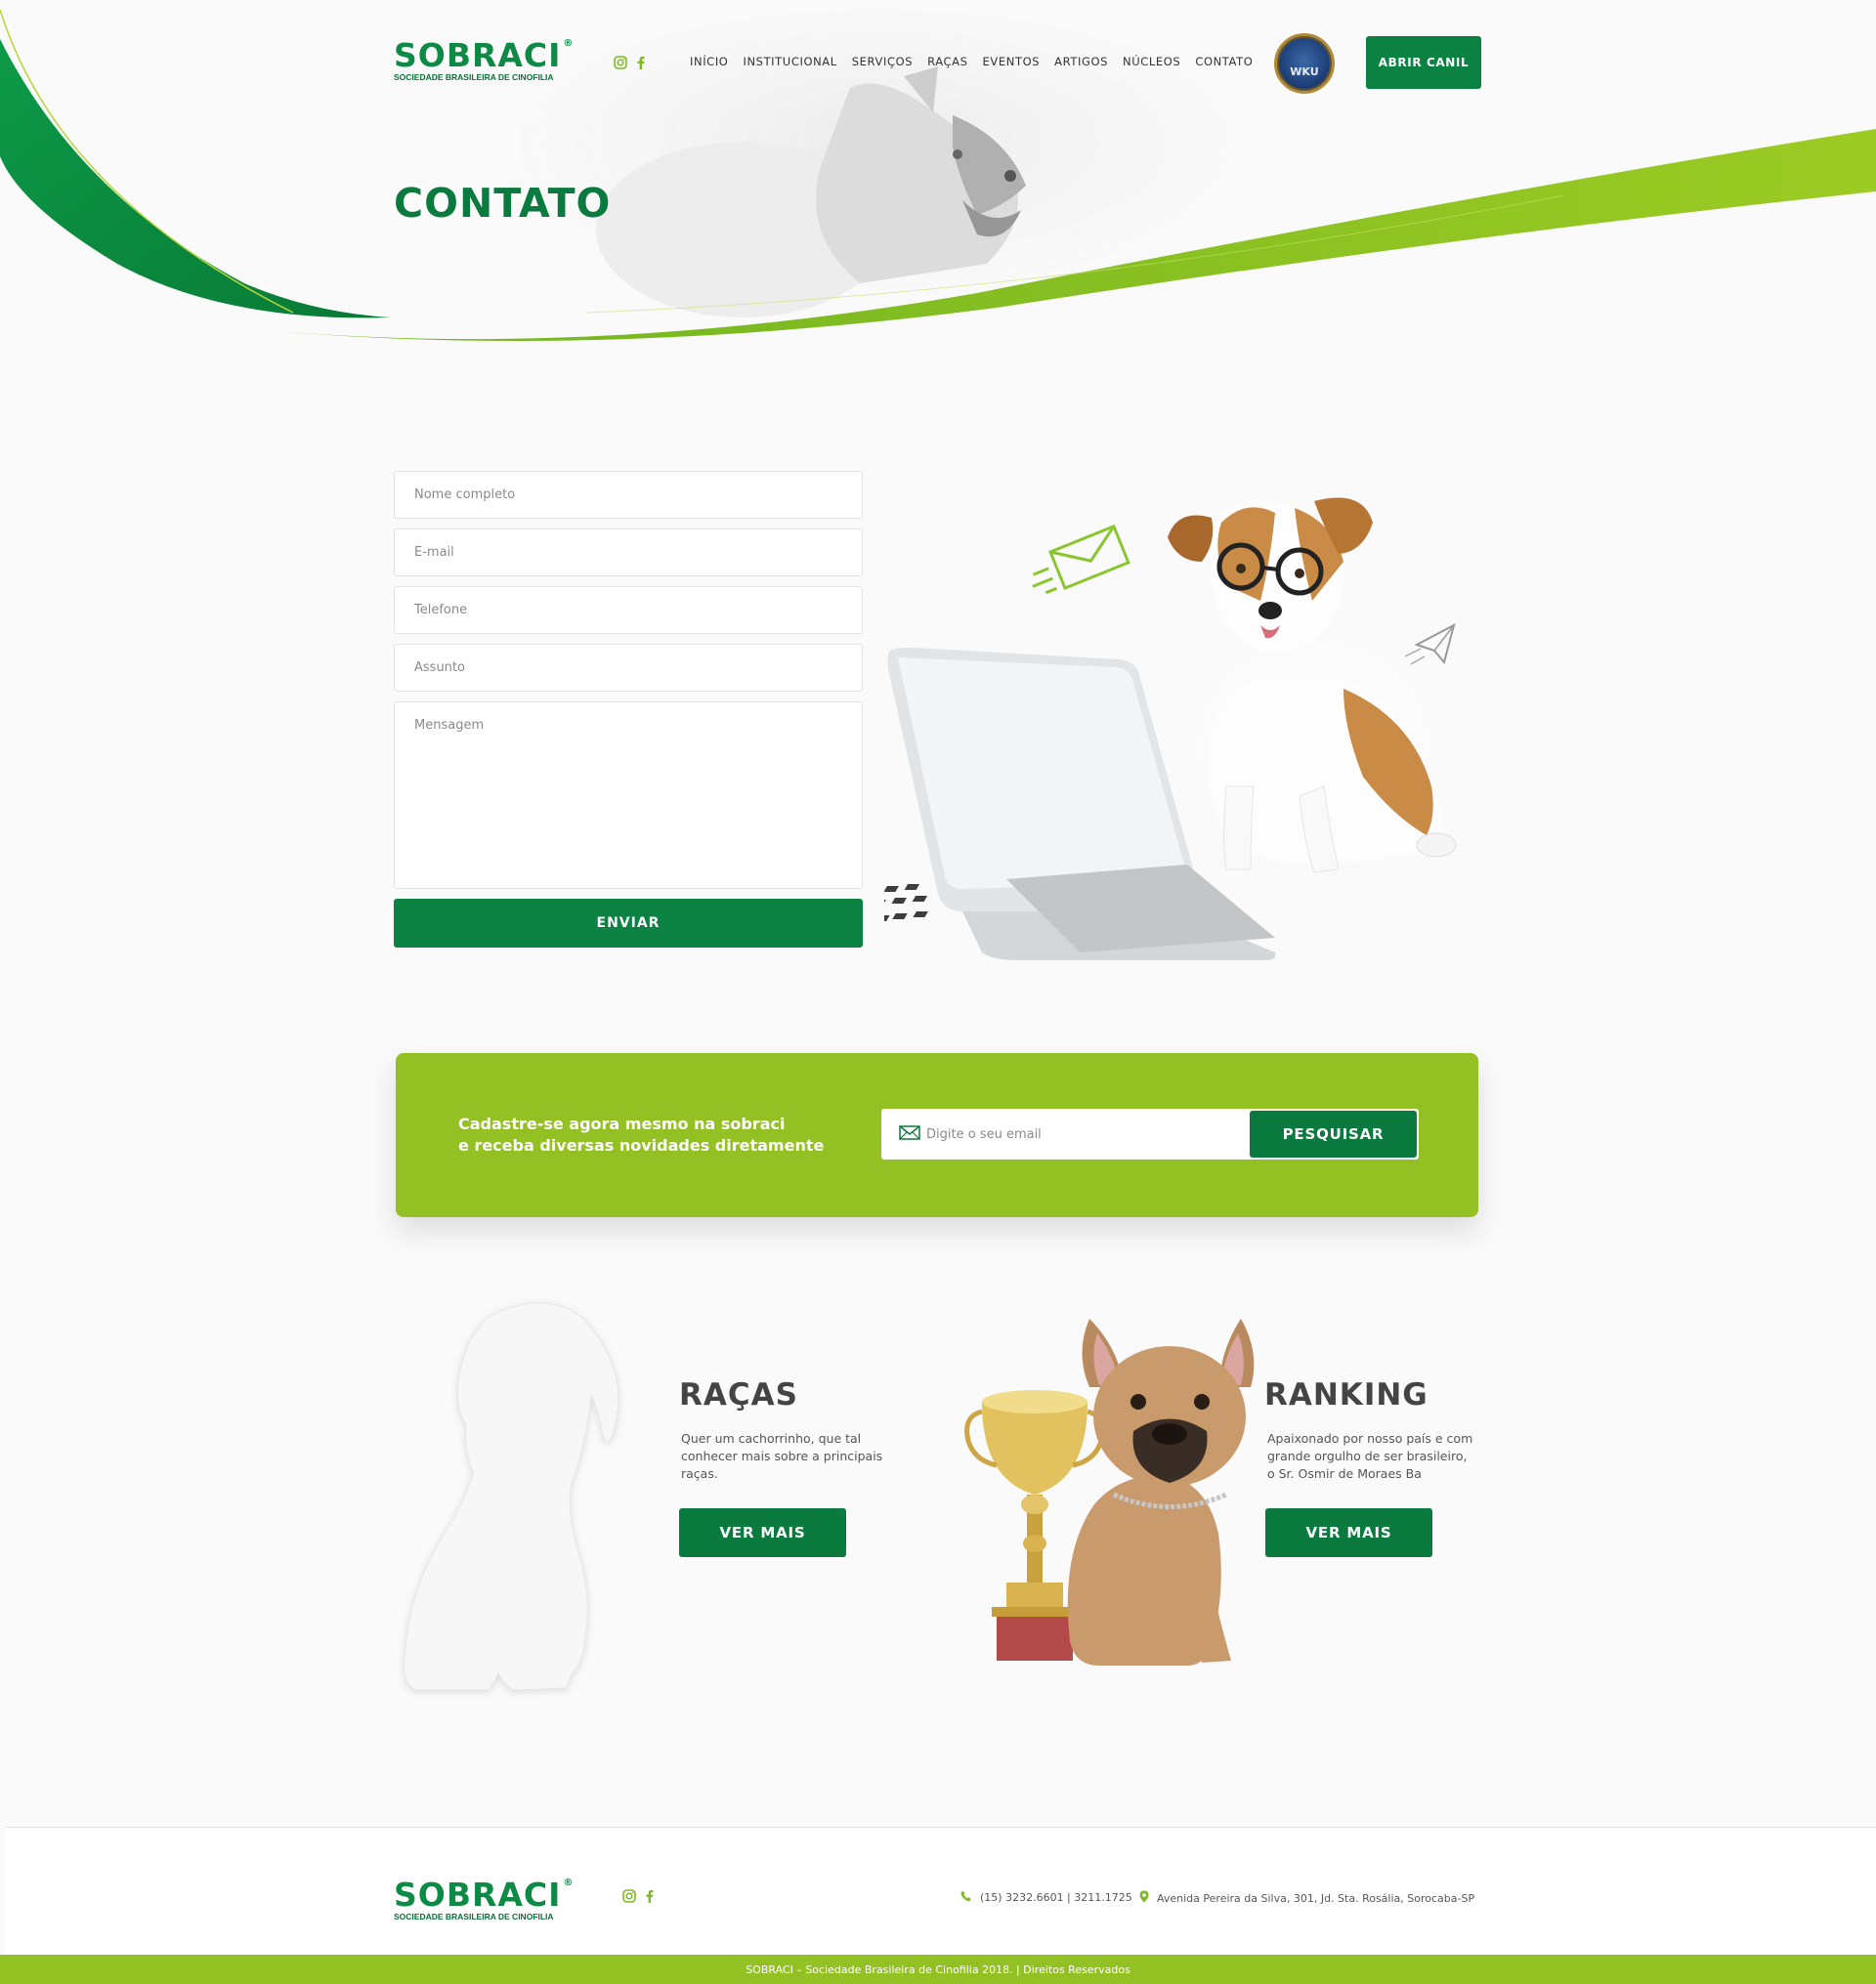  Describe the element at coordinates (478, 1895) in the screenshot. I see `footer-logo-wordmark: SOBRACI` at that location.